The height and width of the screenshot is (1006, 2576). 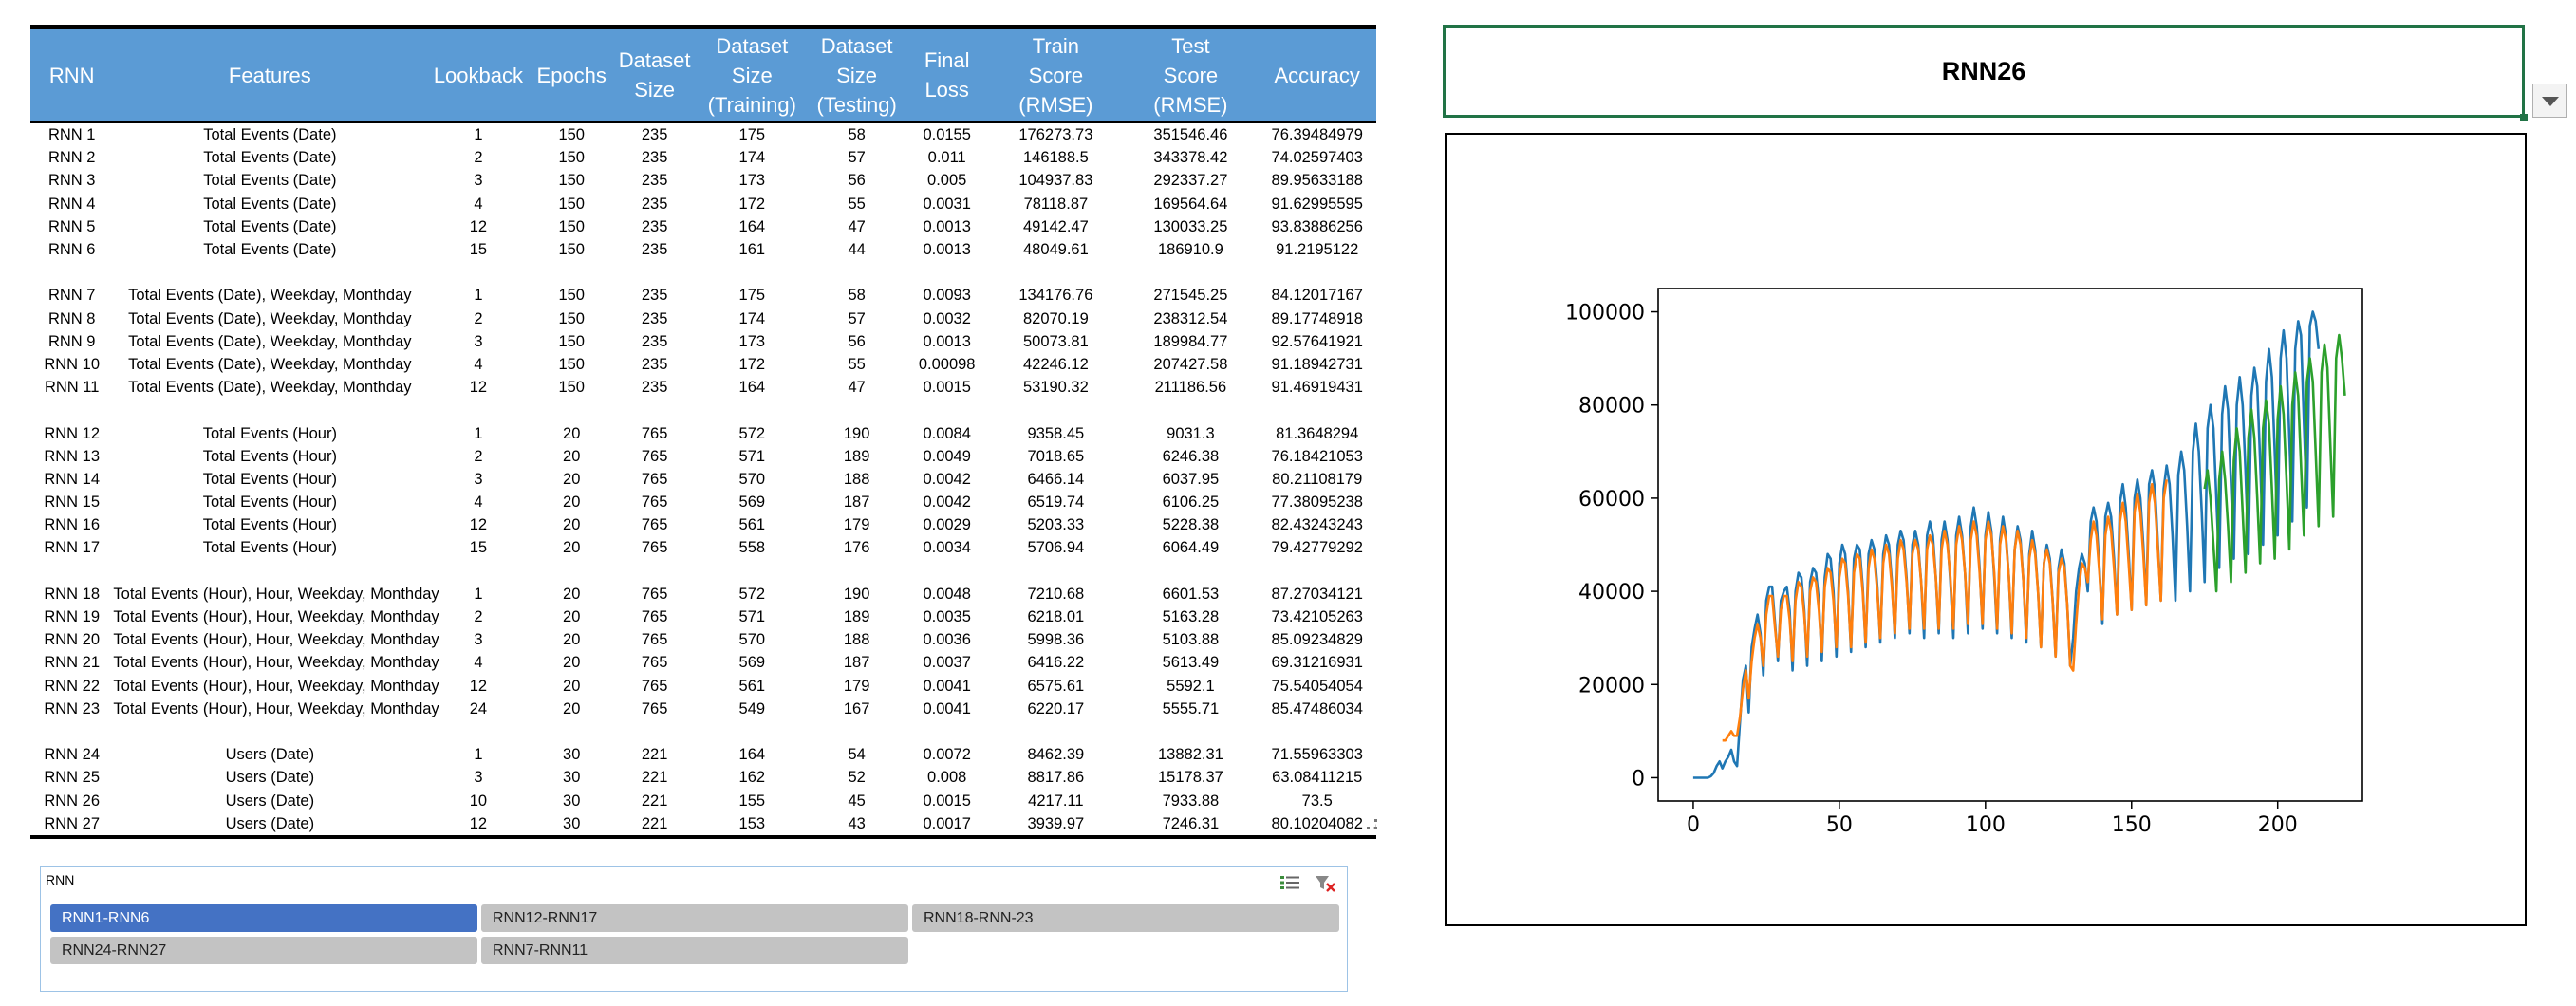 I want to click on cell-lookback: 1, so click(x=478, y=594).